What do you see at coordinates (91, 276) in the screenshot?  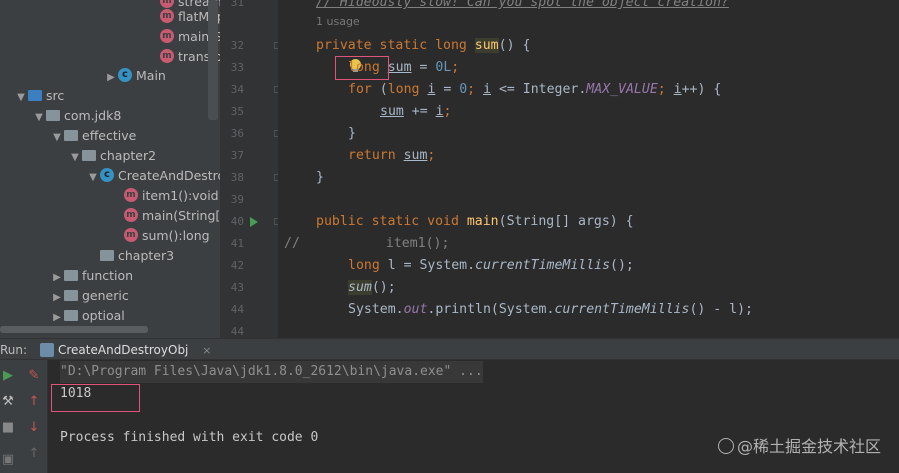 I see `tree-item-function: ▶ function` at bounding box center [91, 276].